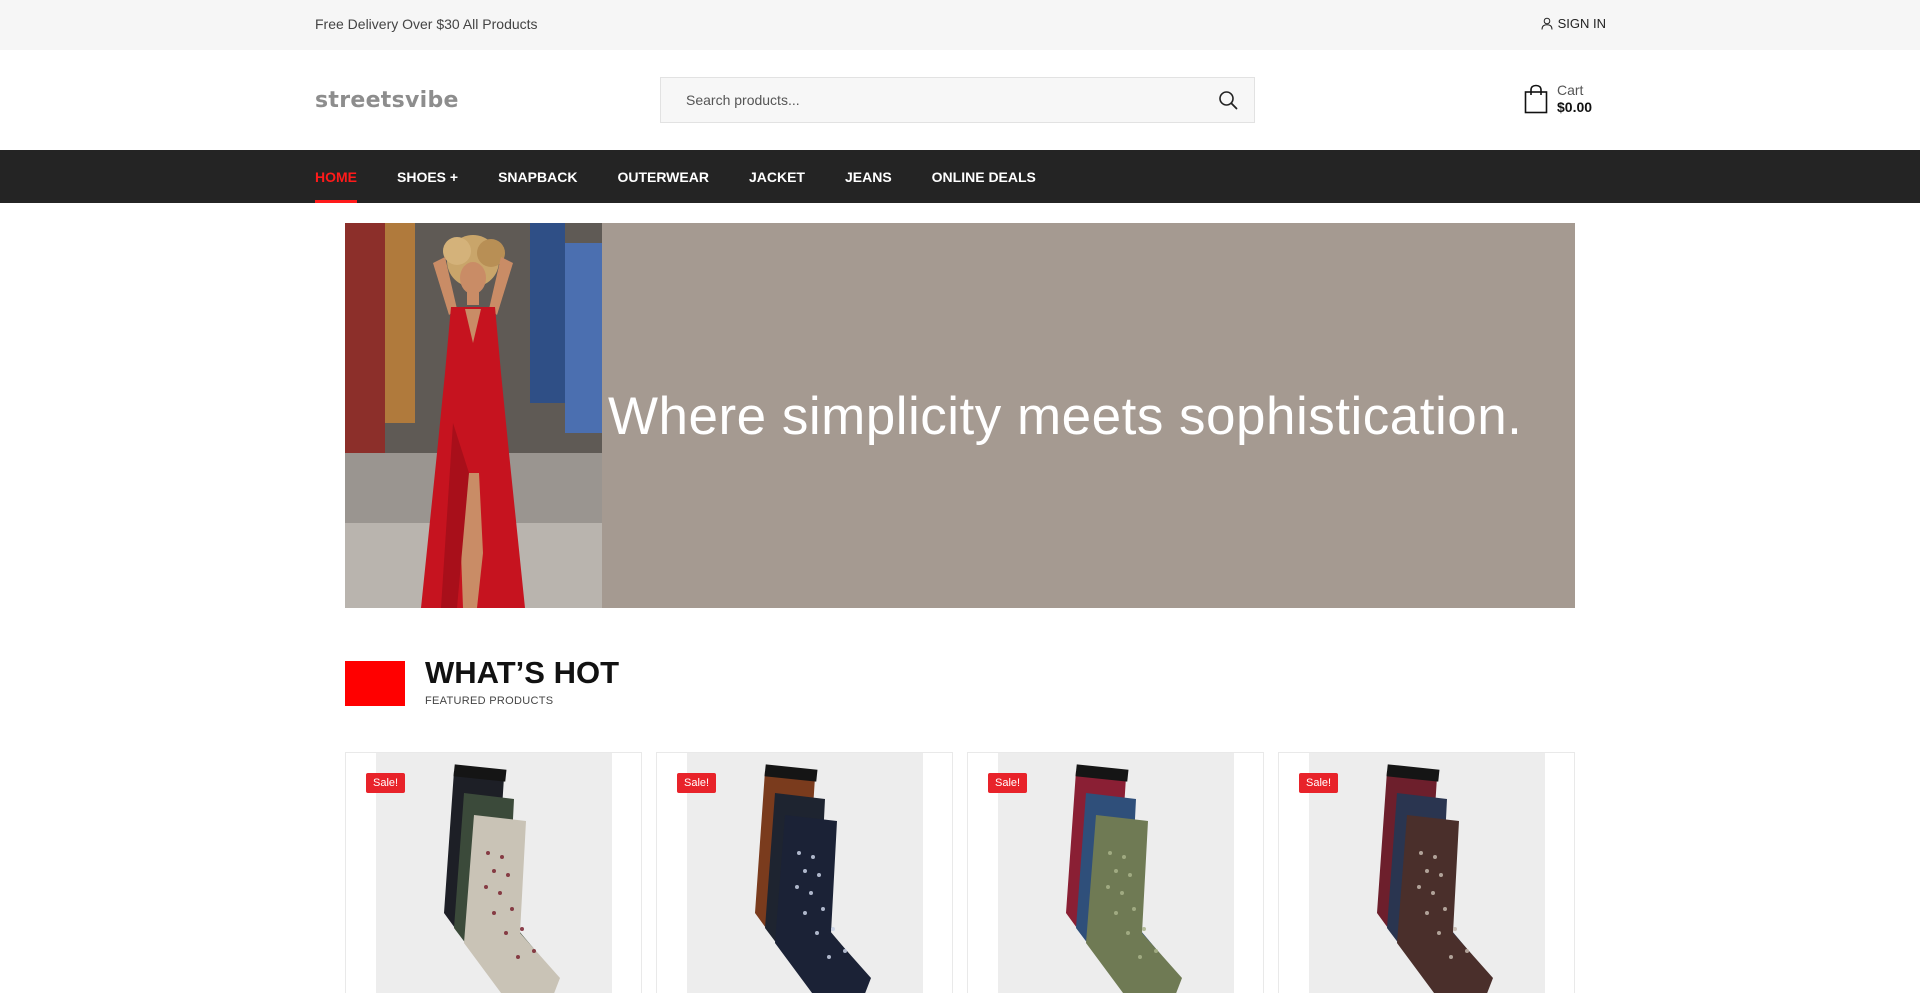 The height and width of the screenshot is (993, 1920). What do you see at coordinates (1547, 23) in the screenshot?
I see `user-icon` at bounding box center [1547, 23].